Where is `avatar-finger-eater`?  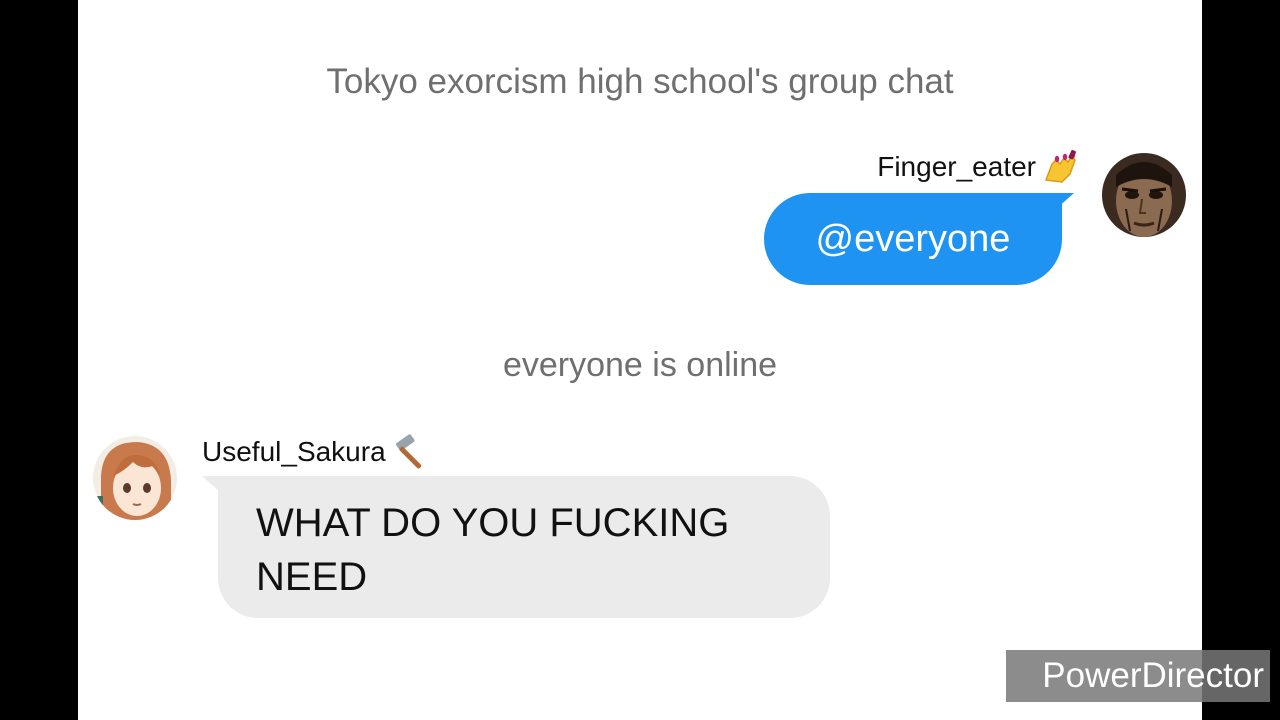 avatar-finger-eater is located at coordinates (1144, 195).